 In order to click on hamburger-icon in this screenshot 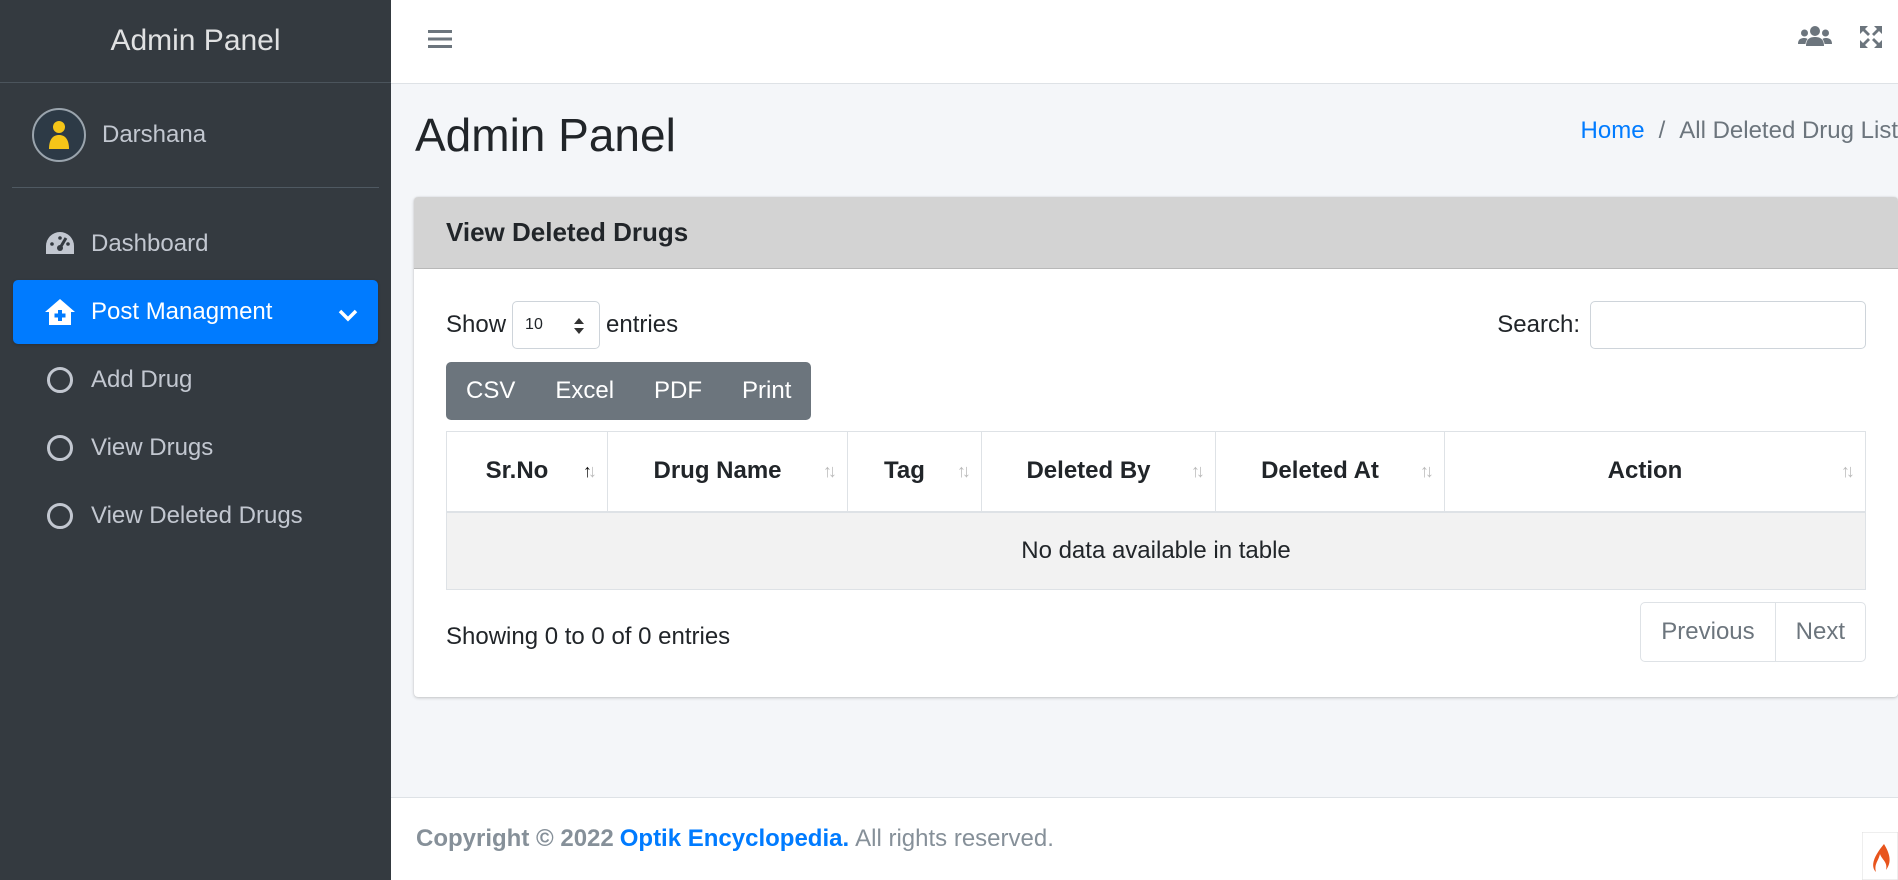, I will do `click(440, 41)`.